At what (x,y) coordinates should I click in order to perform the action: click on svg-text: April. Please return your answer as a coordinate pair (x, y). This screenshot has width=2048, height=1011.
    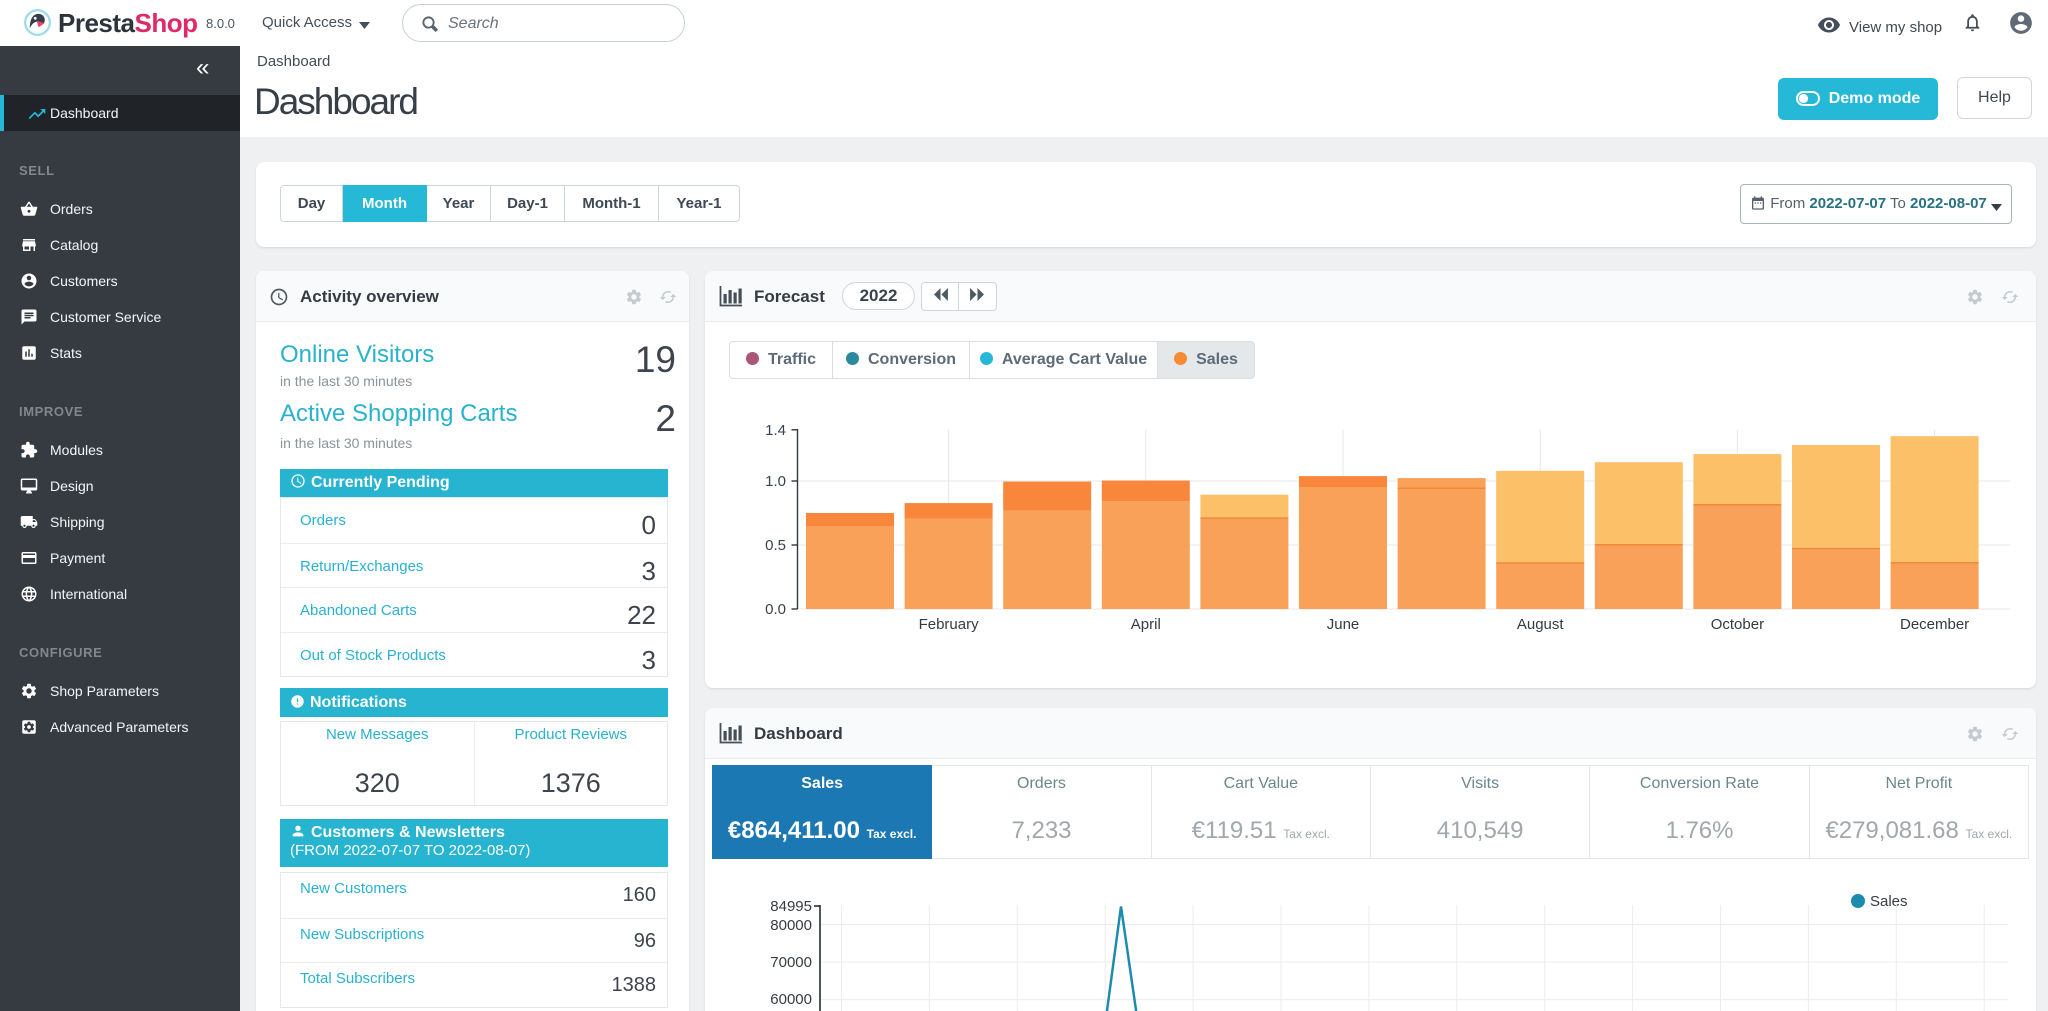
    Looking at the image, I should click on (1146, 624).